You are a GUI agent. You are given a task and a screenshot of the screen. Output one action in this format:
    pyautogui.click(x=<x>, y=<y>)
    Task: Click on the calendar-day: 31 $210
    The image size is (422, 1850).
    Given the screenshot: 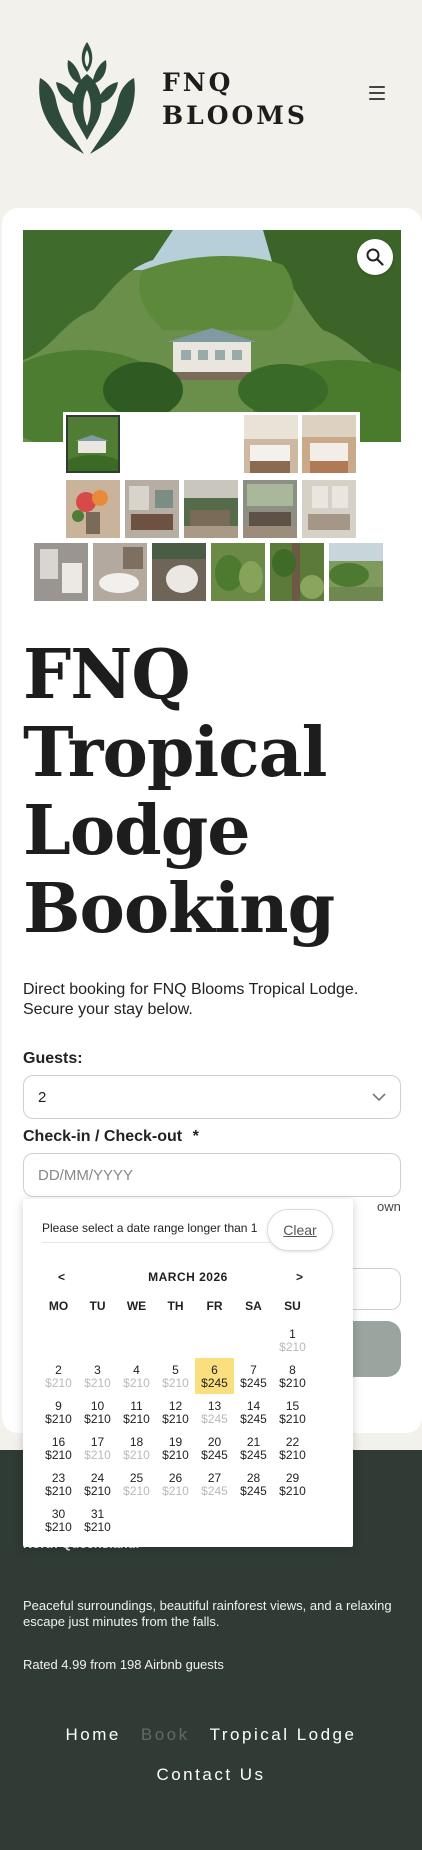 What is the action you would take?
    pyautogui.click(x=97, y=1520)
    